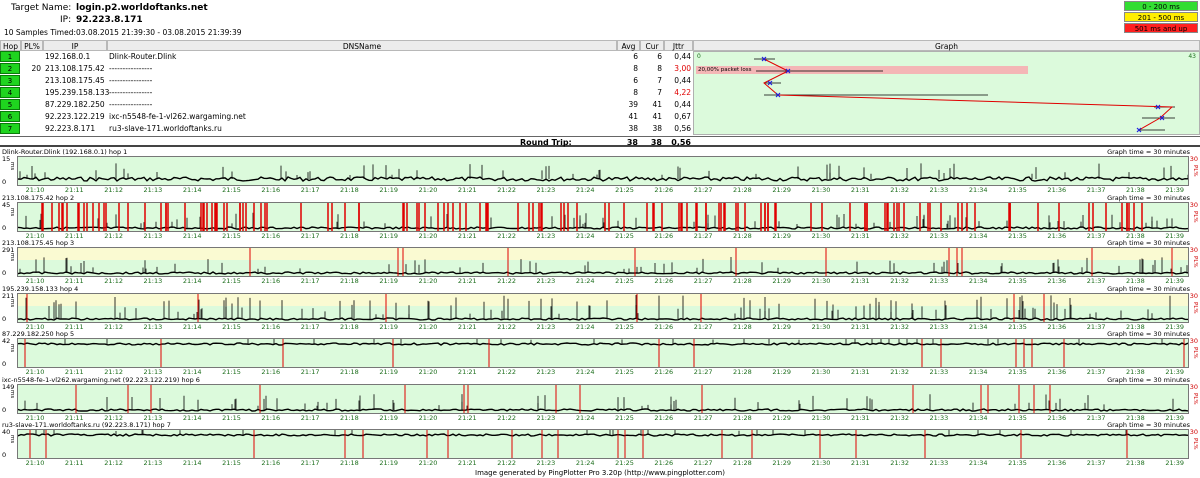 This screenshot has width=1200, height=478. What do you see at coordinates (939, 372) in the screenshot?
I see `time-tick-label: 21:33` at bounding box center [939, 372].